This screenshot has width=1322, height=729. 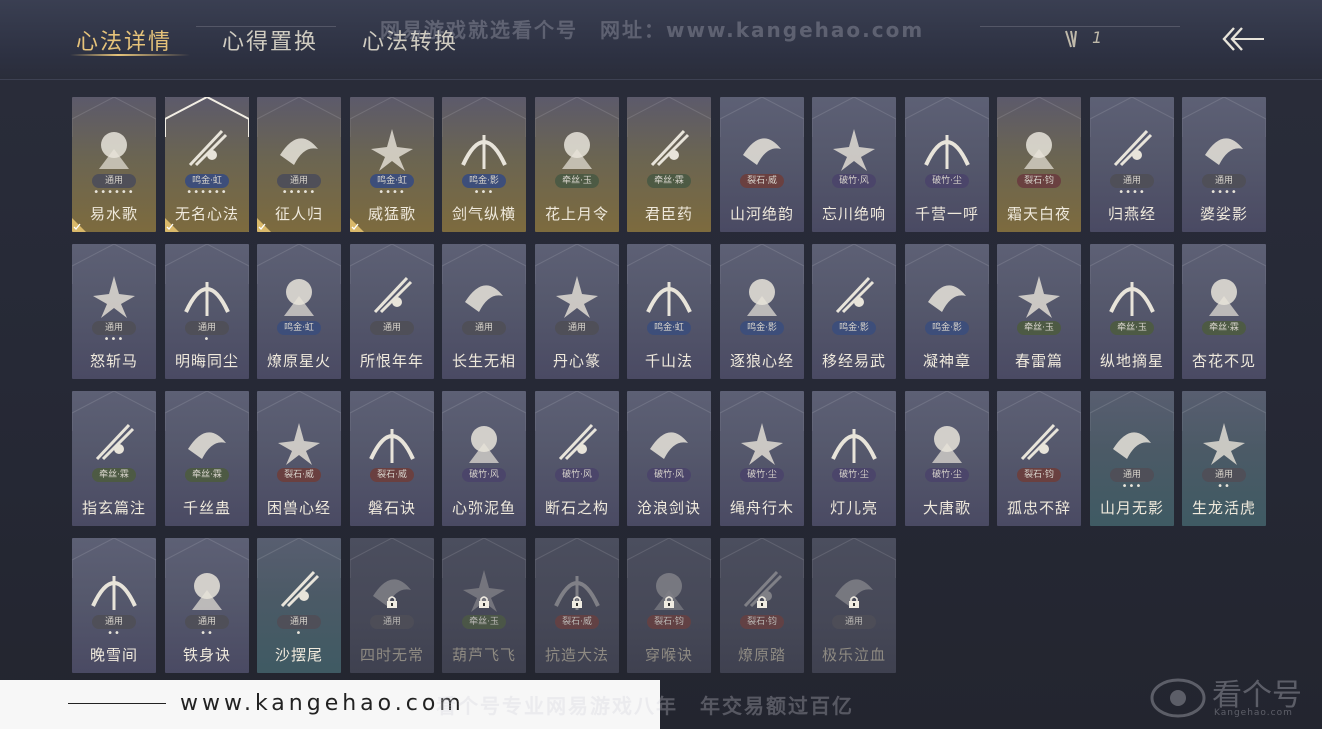 What do you see at coordinates (1132, 311) in the screenshot?
I see `xinfa-card: 牵丝·玉 纵地摘星` at bounding box center [1132, 311].